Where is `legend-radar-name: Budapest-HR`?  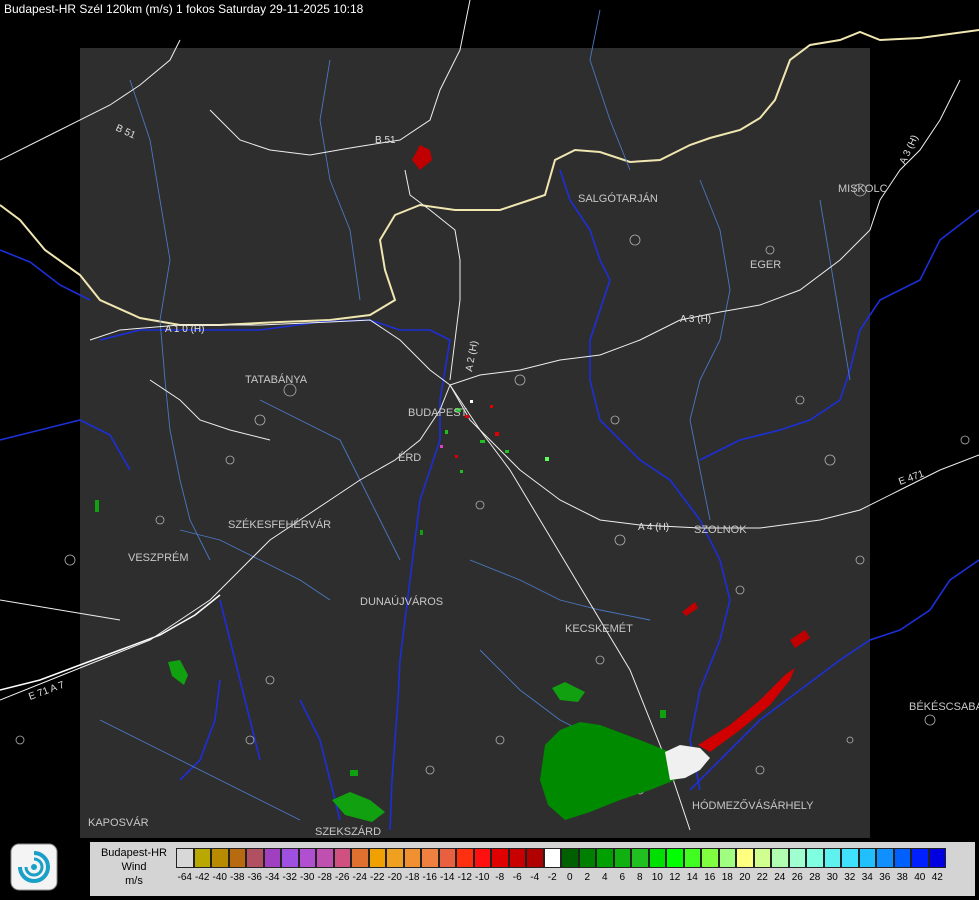
legend-radar-name: Budapest-HR is located at coordinates (134, 853).